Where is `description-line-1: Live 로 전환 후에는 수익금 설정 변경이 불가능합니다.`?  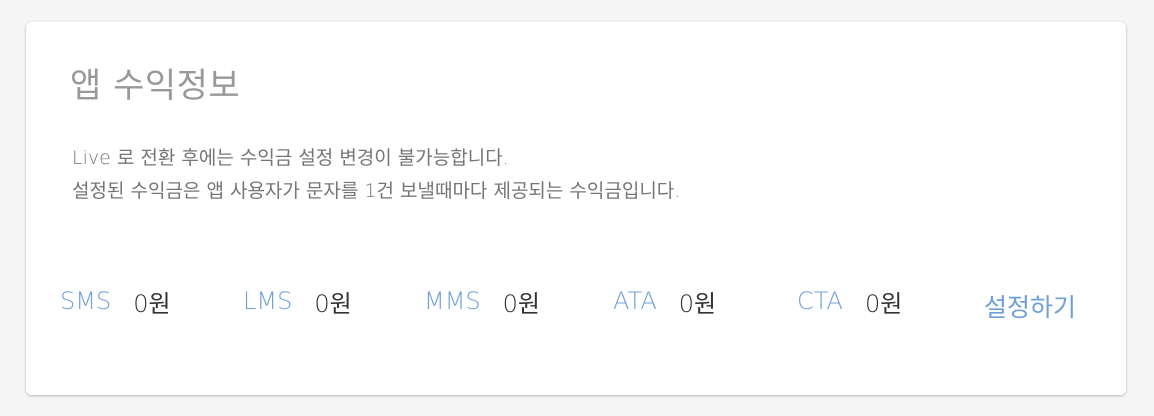 description-line-1: Live 로 전환 후에는 수익금 설정 변경이 불가능합니다. is located at coordinates (290, 158).